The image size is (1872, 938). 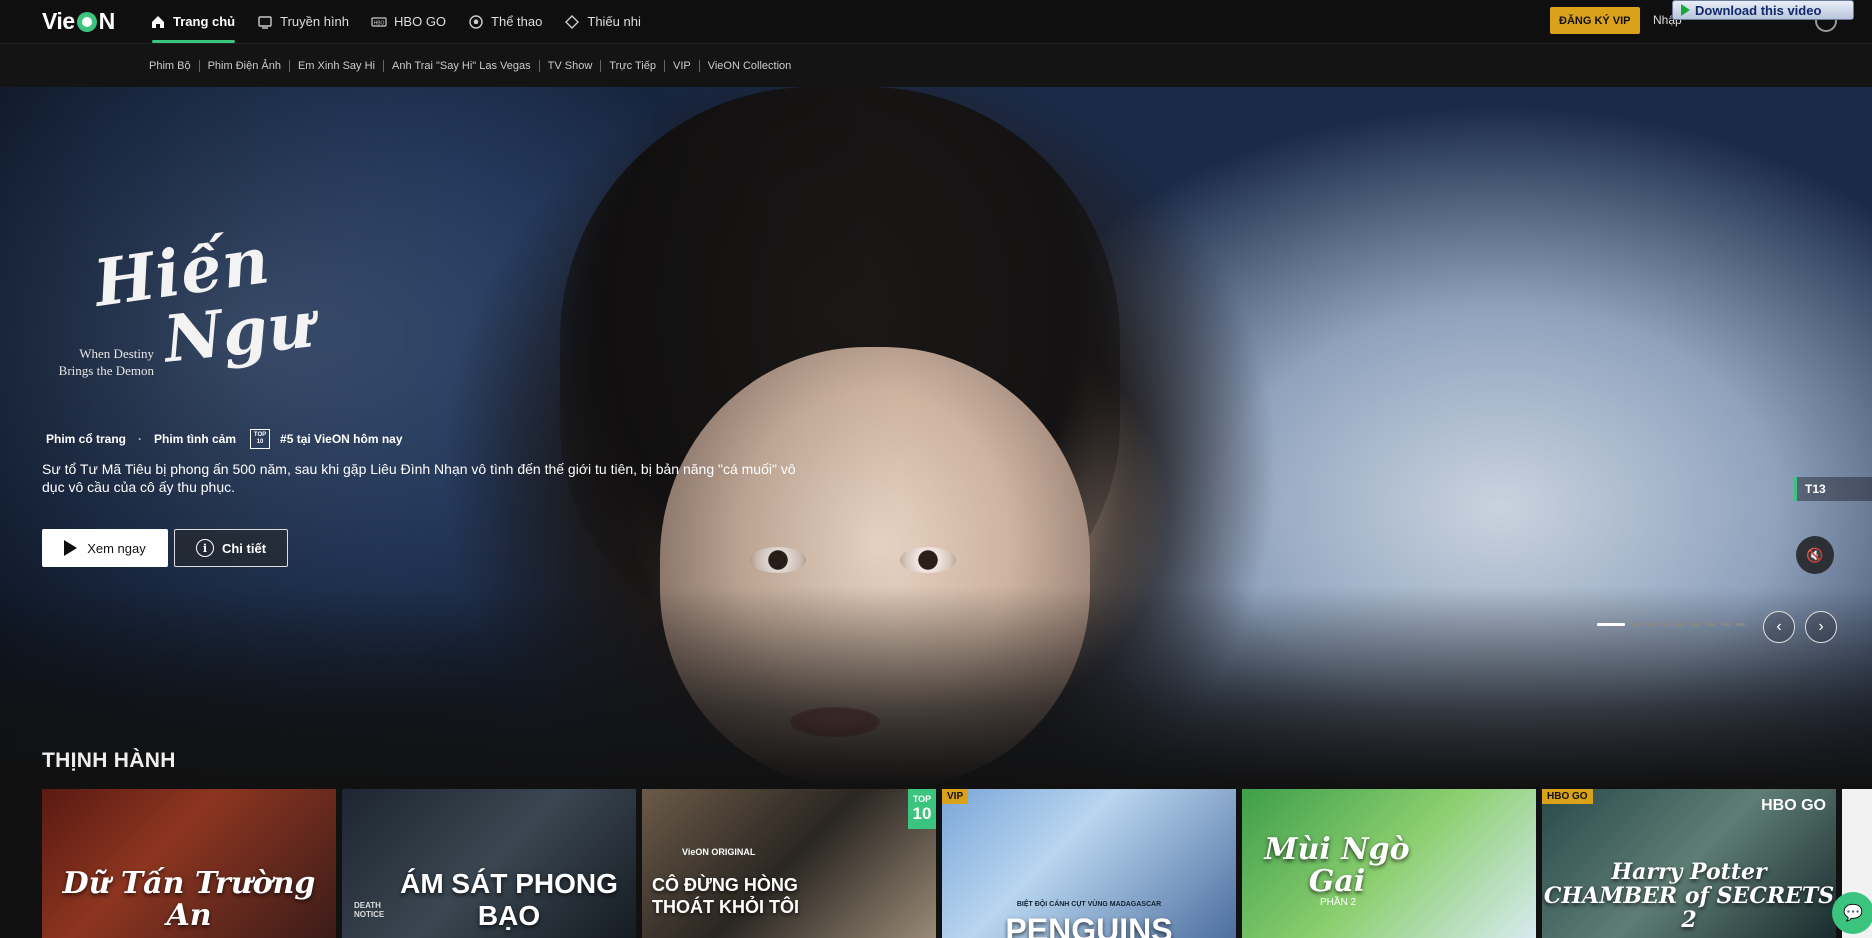 I want to click on subnav-item: VieON Collection, so click(x=750, y=66).